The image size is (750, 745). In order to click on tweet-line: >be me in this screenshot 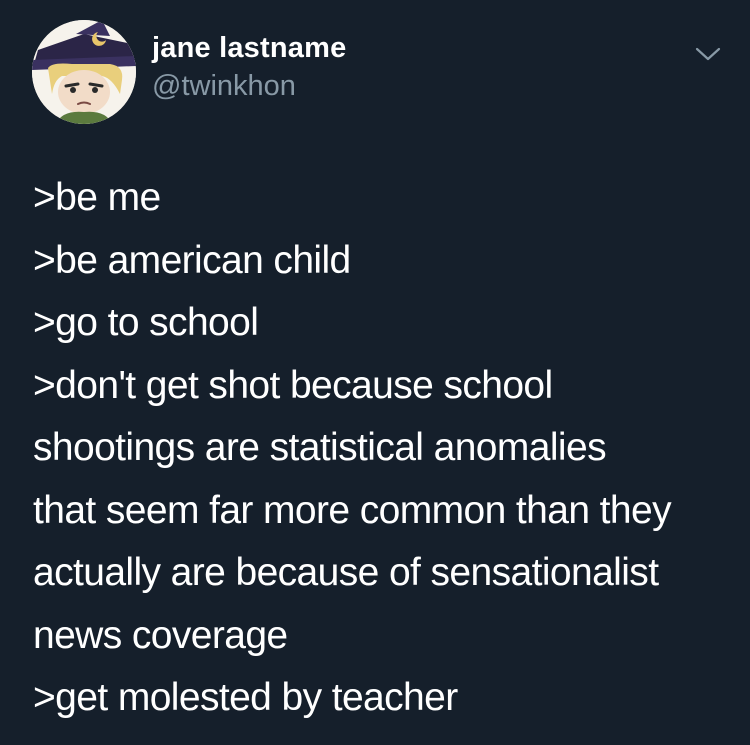, I will do `click(97, 197)`.